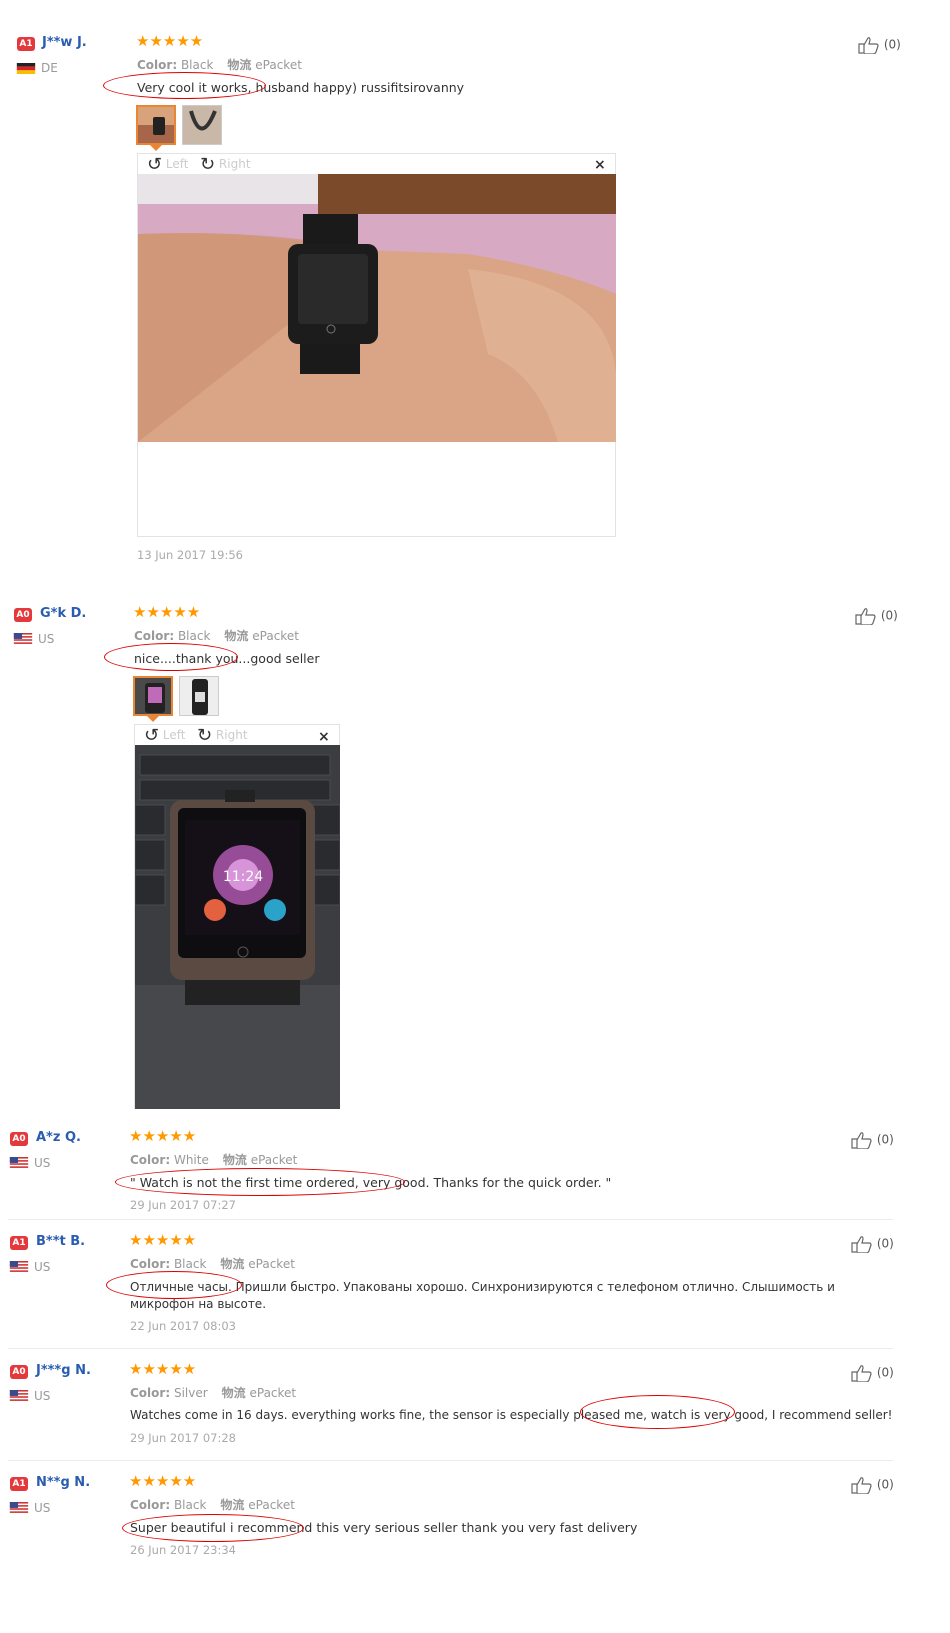 This screenshot has width=950, height=1633. What do you see at coordinates (152, 735) in the screenshot?
I see `rotate-left-icon: ↺` at bounding box center [152, 735].